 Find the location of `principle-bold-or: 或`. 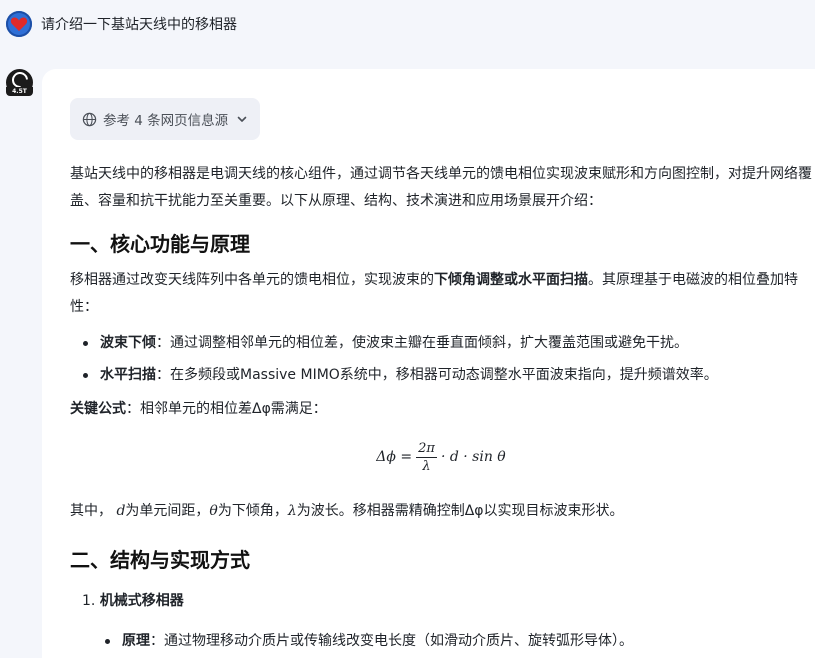

principle-bold-or: 或 is located at coordinates (511, 280).